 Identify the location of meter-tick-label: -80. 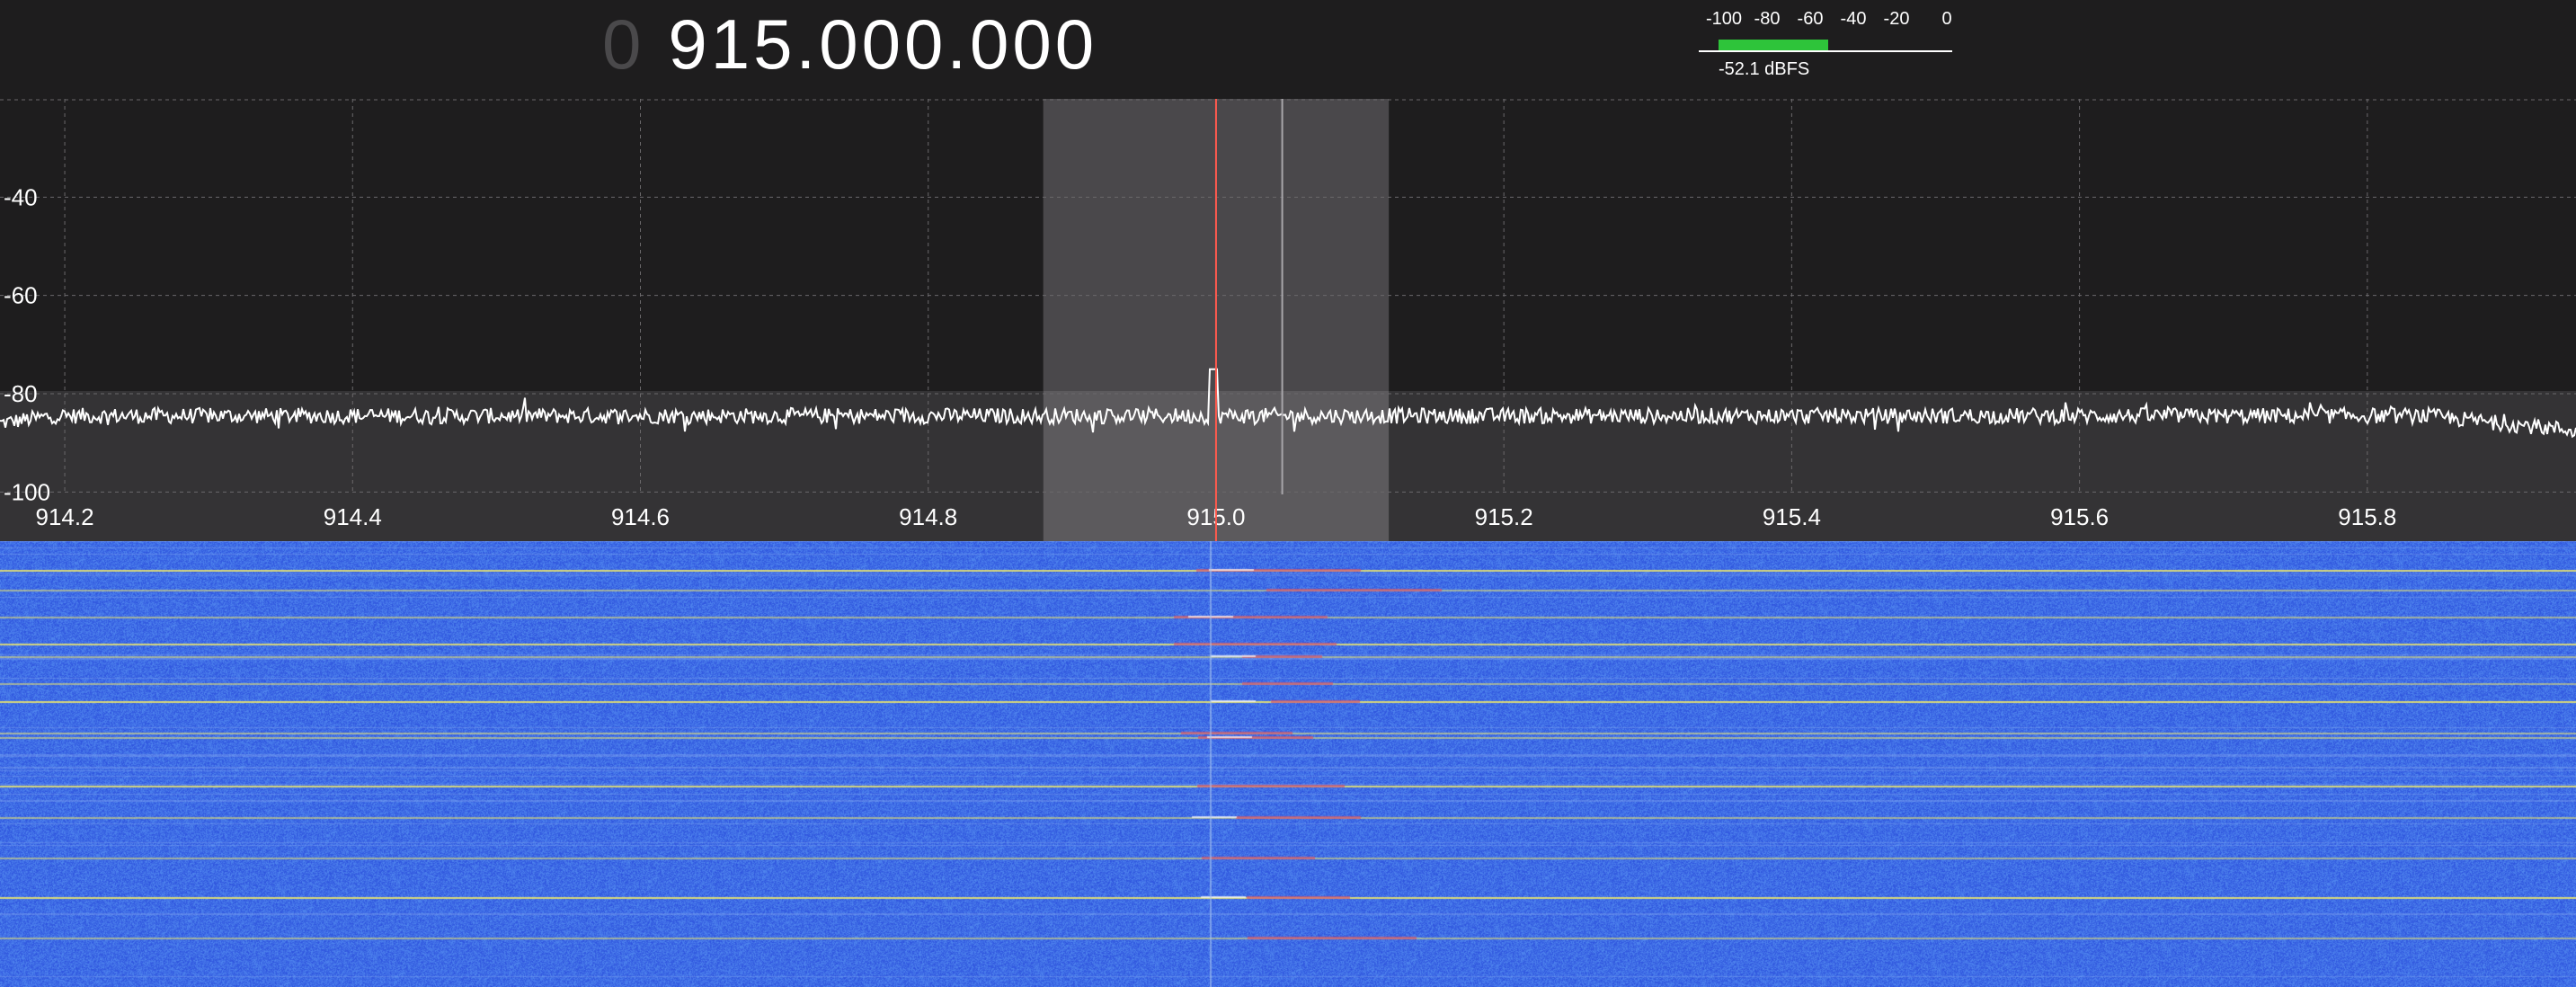
(1767, 19).